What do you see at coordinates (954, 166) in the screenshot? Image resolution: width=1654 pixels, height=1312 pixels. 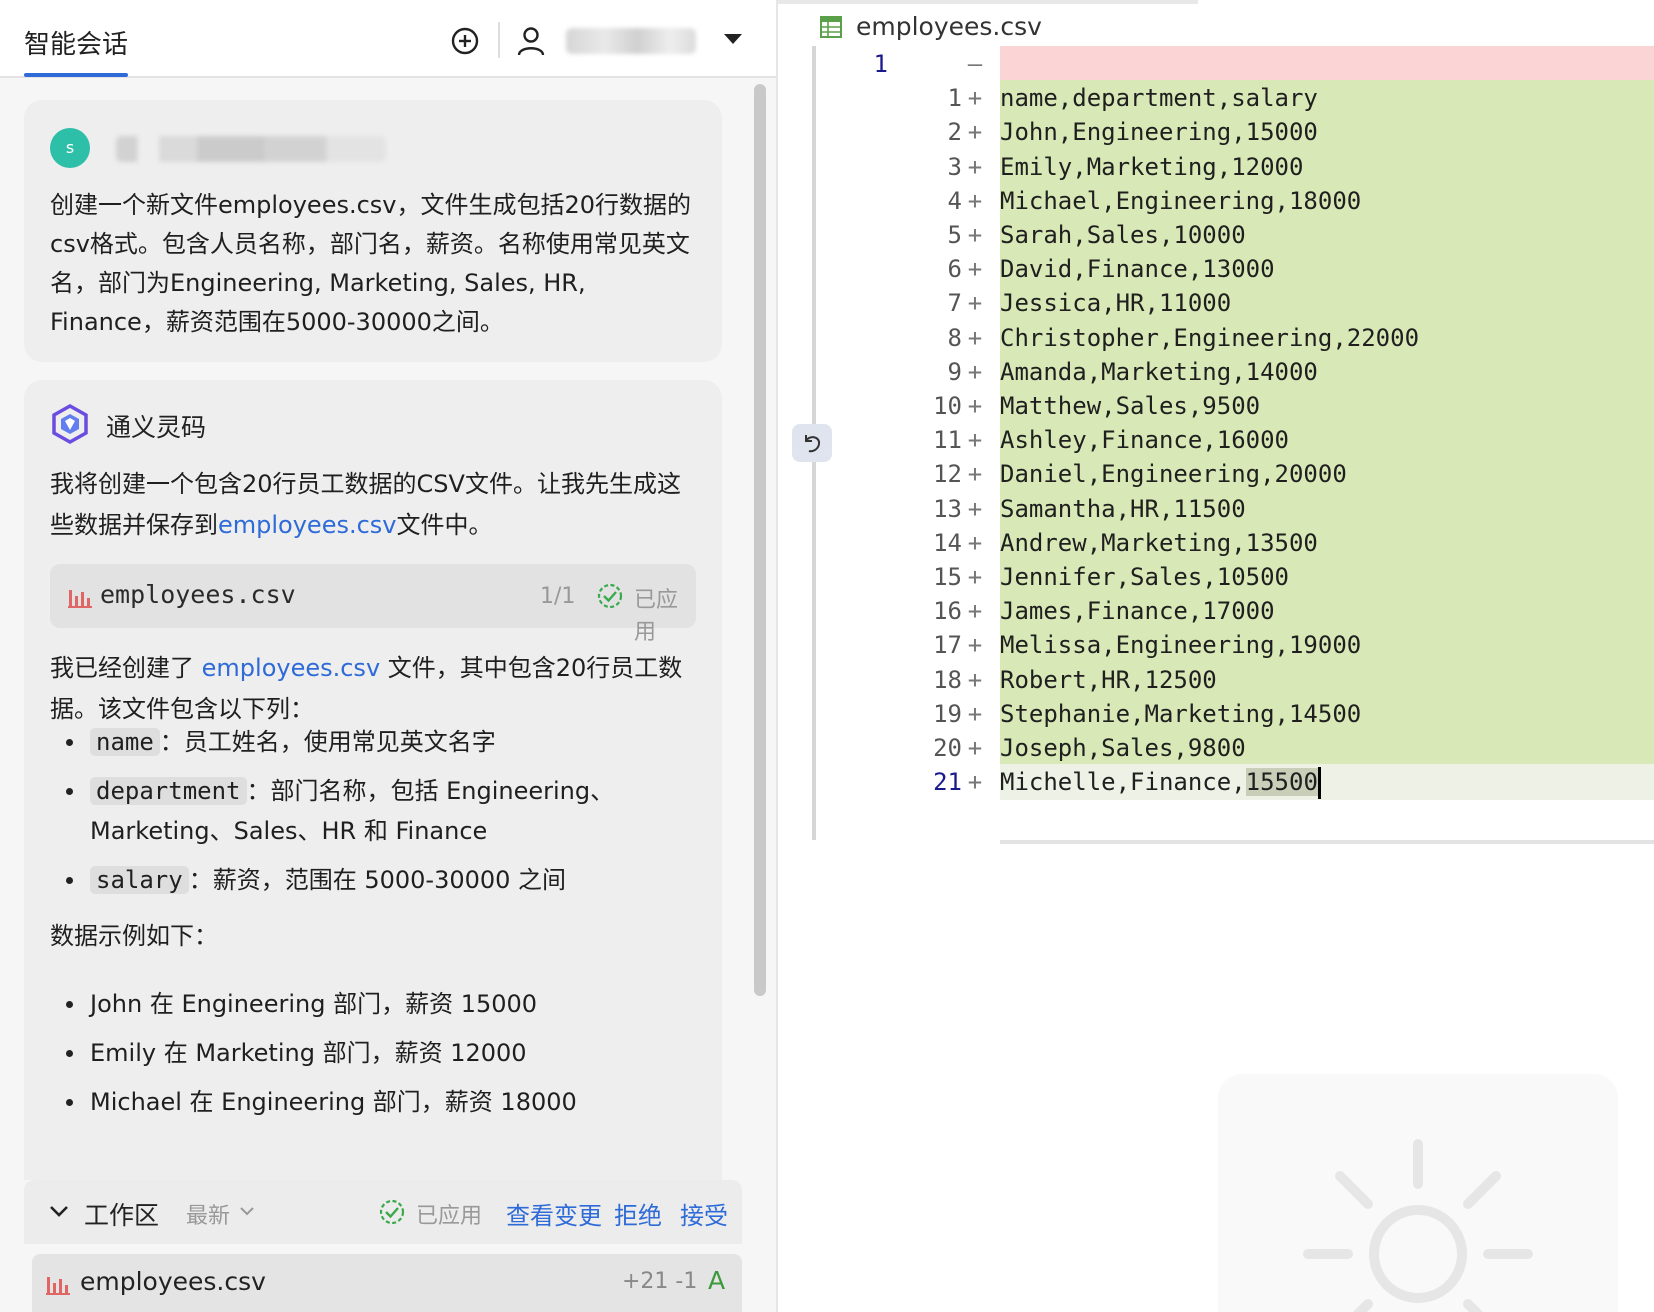 I see `line-number: 3` at bounding box center [954, 166].